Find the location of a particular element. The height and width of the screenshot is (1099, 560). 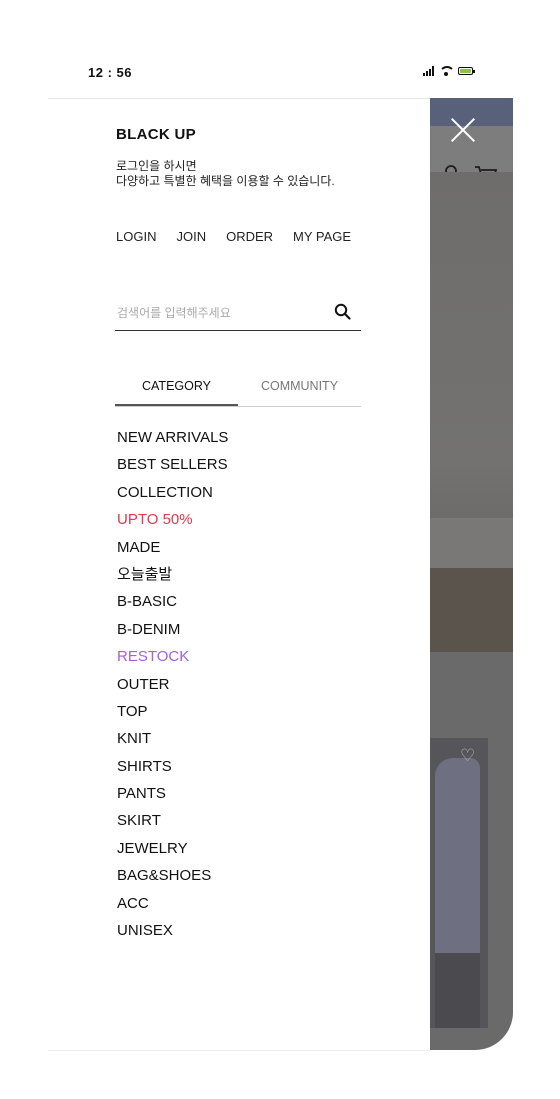

menu-item-restock: RESTOCK is located at coordinates (172, 661).